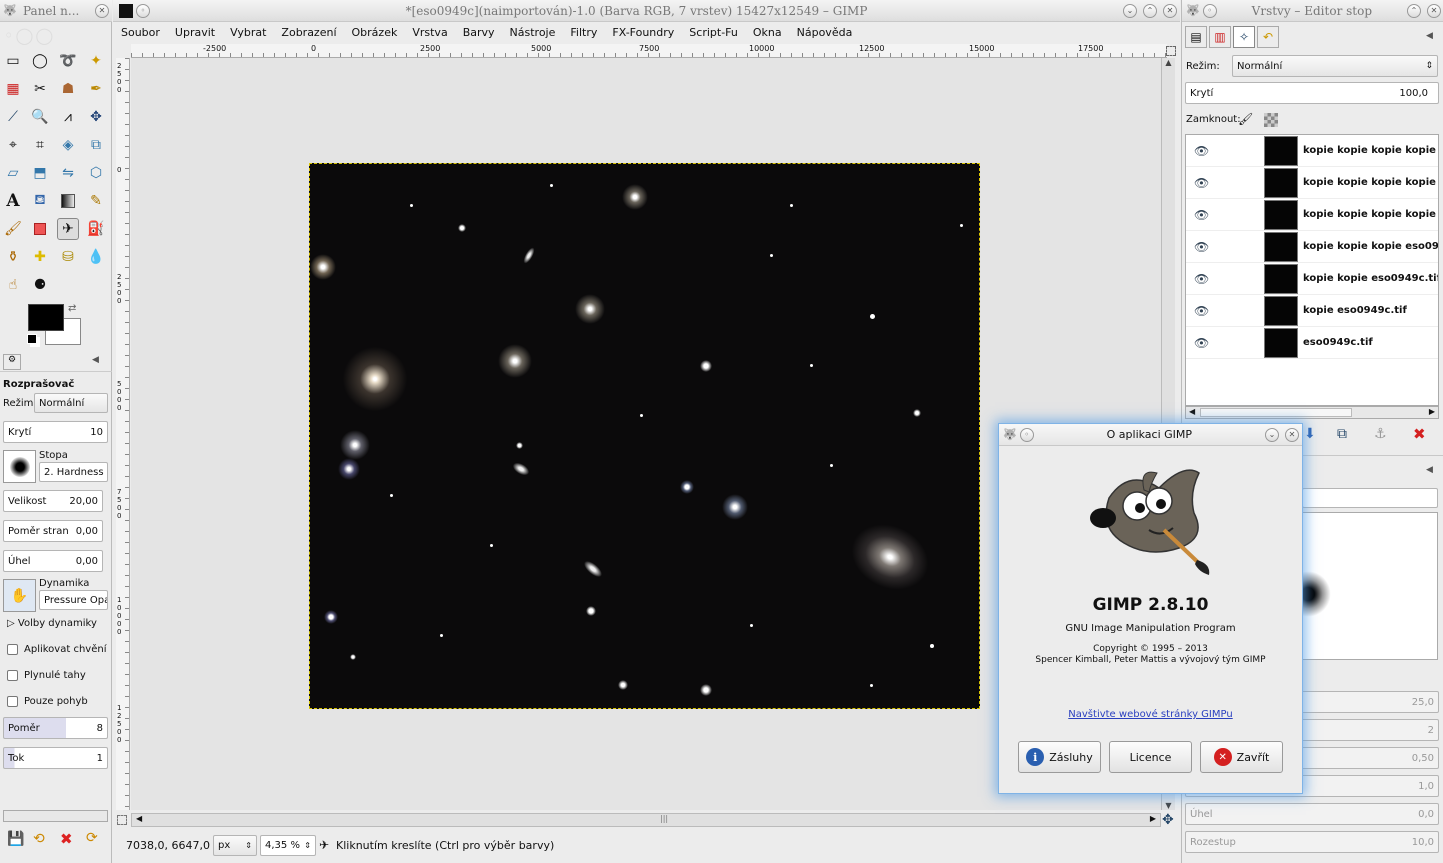 The width and height of the screenshot is (1443, 863). What do you see at coordinates (1171, 51) in the screenshot?
I see `quick-mask-corner-icon` at bounding box center [1171, 51].